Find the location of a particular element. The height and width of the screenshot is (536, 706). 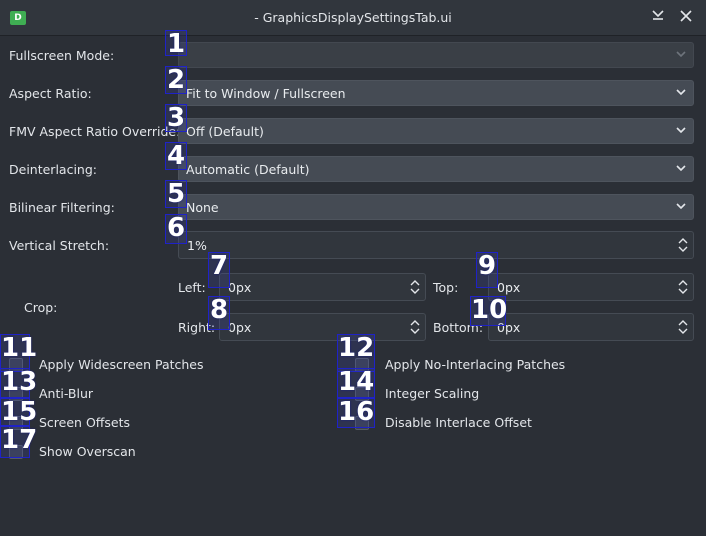

bilinear-filtering-value: None is located at coordinates (202, 207).